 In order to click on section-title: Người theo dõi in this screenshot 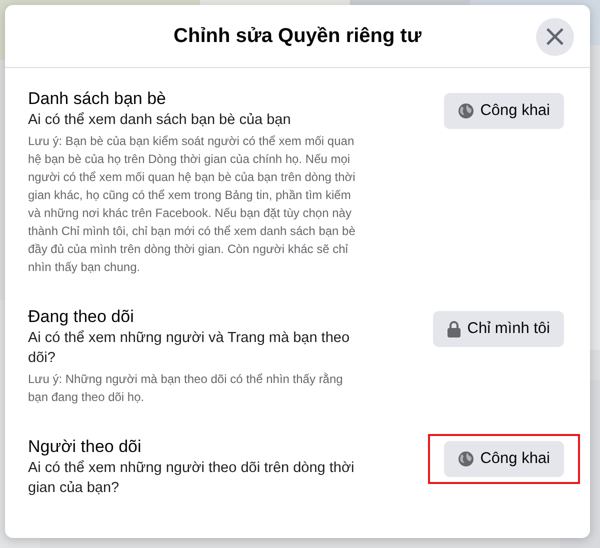, I will do `click(85, 447)`.